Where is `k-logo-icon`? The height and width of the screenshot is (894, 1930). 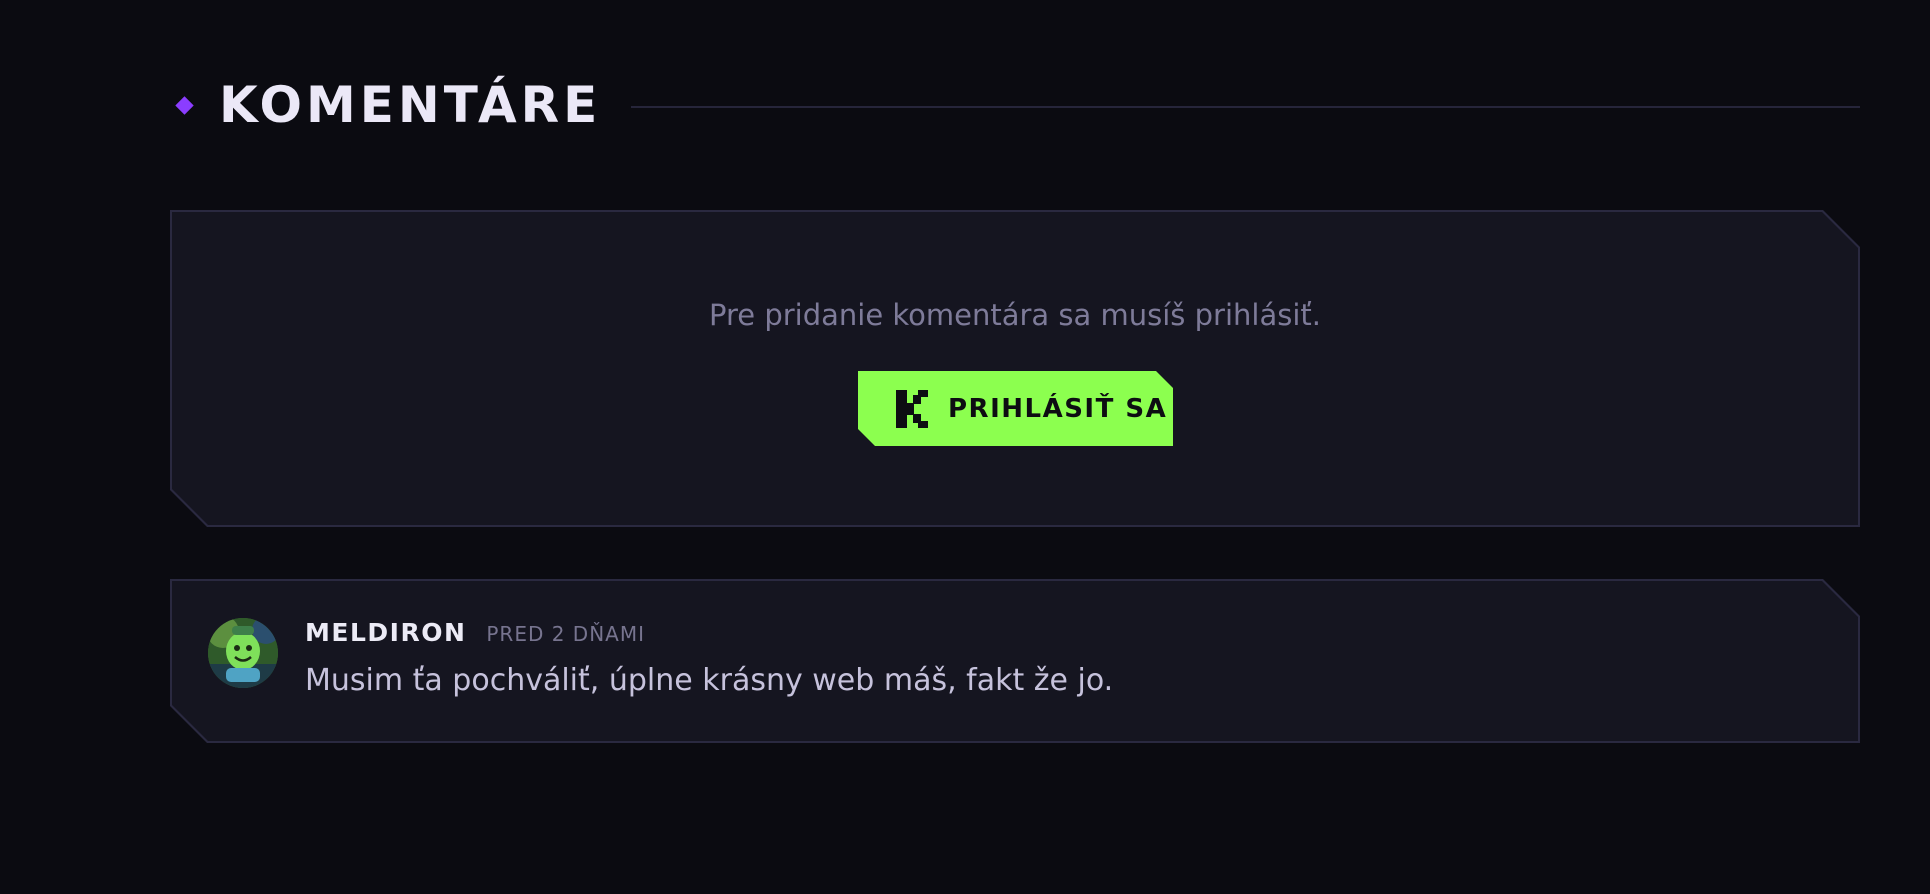
k-logo-icon is located at coordinates (912, 409).